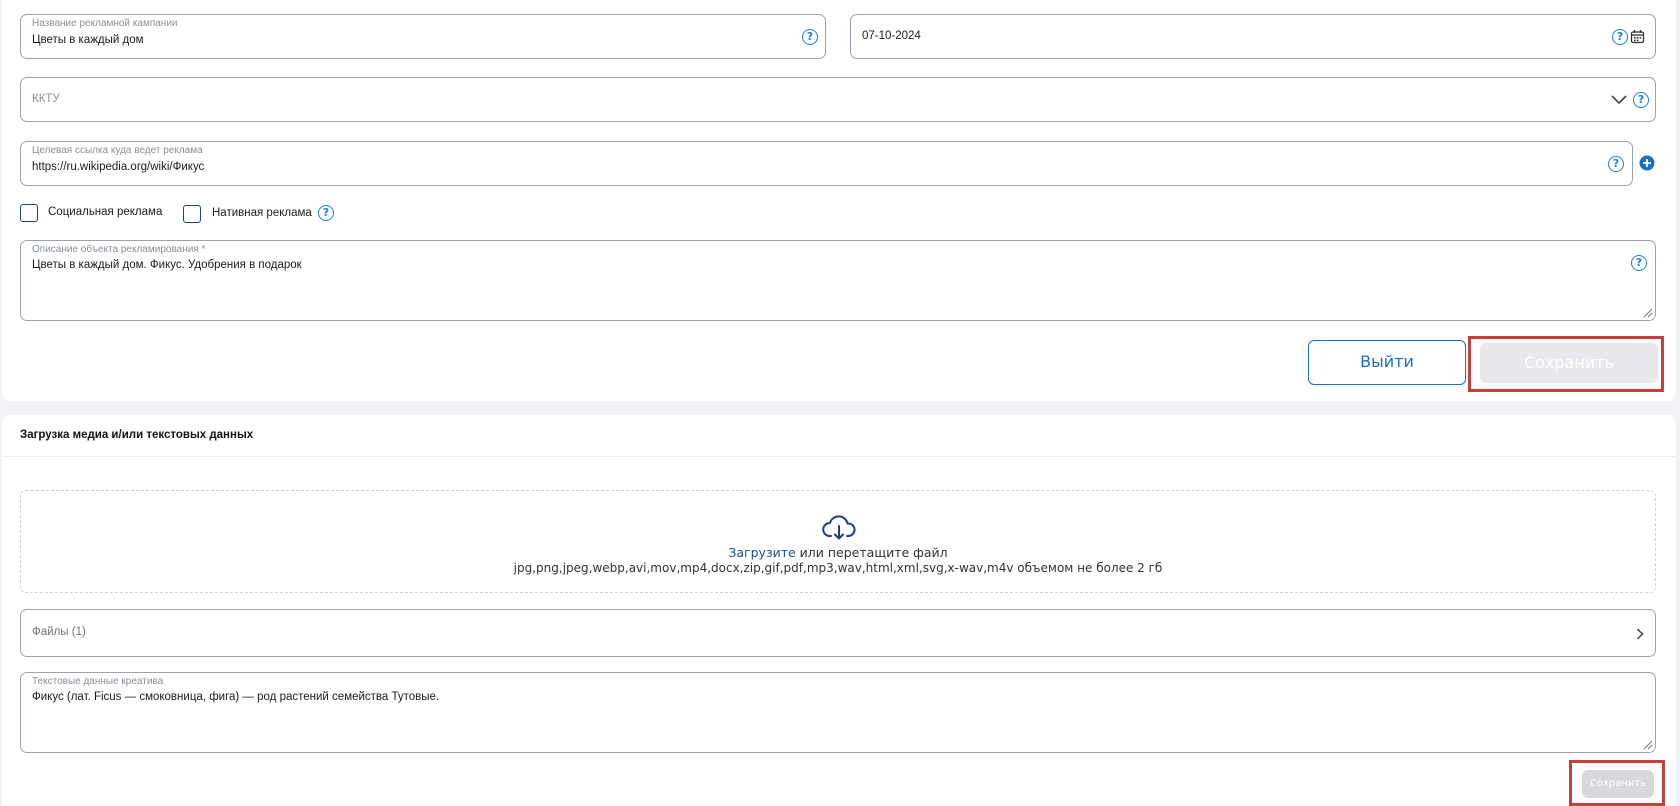 Image resolution: width=1680 pixels, height=806 pixels. Describe the element at coordinates (137, 435) in the screenshot. I see `media-section-title: Загрузка медиа и/или текстовых данных` at that location.